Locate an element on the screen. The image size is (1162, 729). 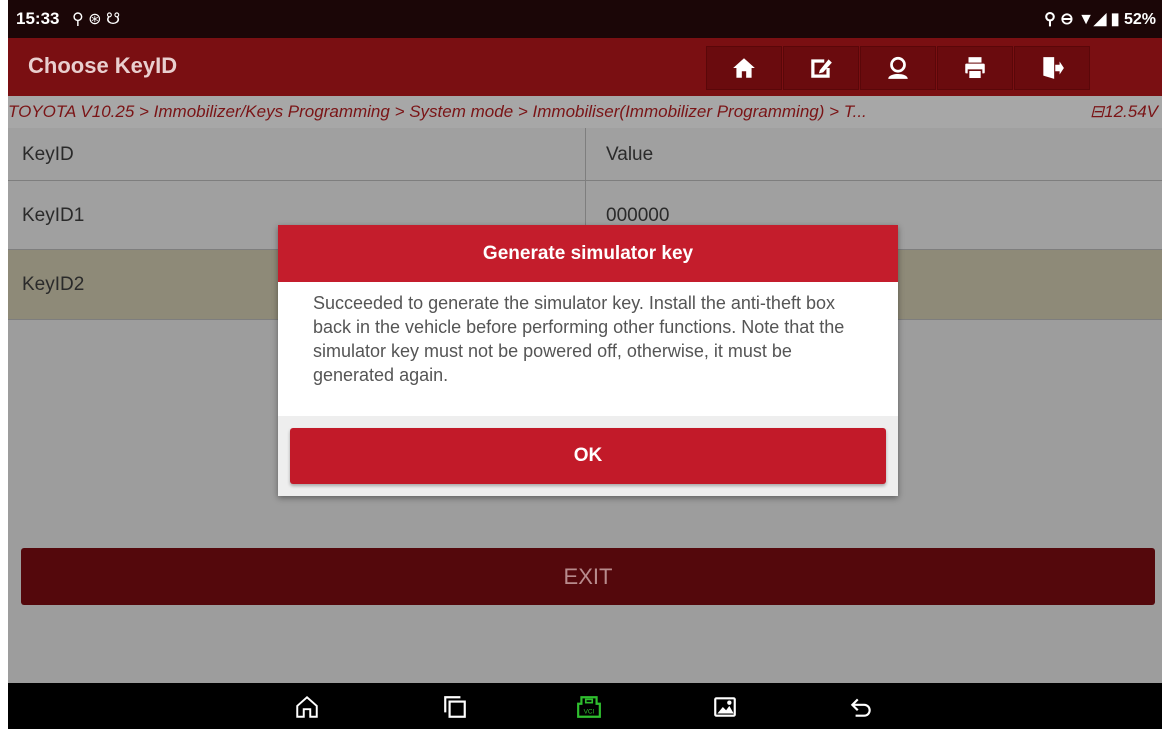
app-bar: Choose KeyID is located at coordinates (585, 67).